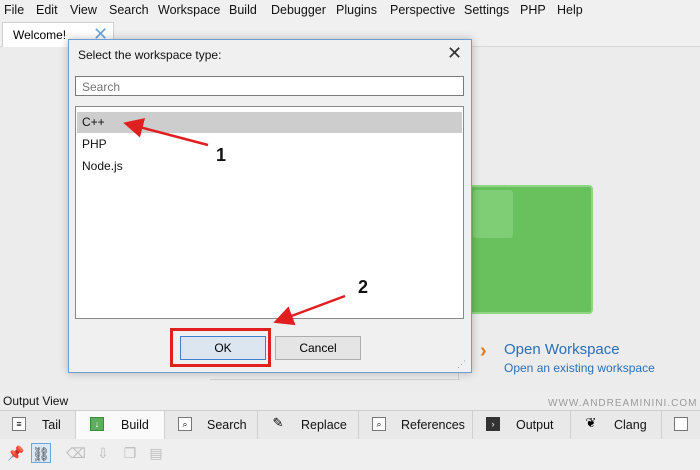 The width and height of the screenshot is (700, 470). Describe the element at coordinates (221, 155) in the screenshot. I see `annotation-label-1: 1` at that location.